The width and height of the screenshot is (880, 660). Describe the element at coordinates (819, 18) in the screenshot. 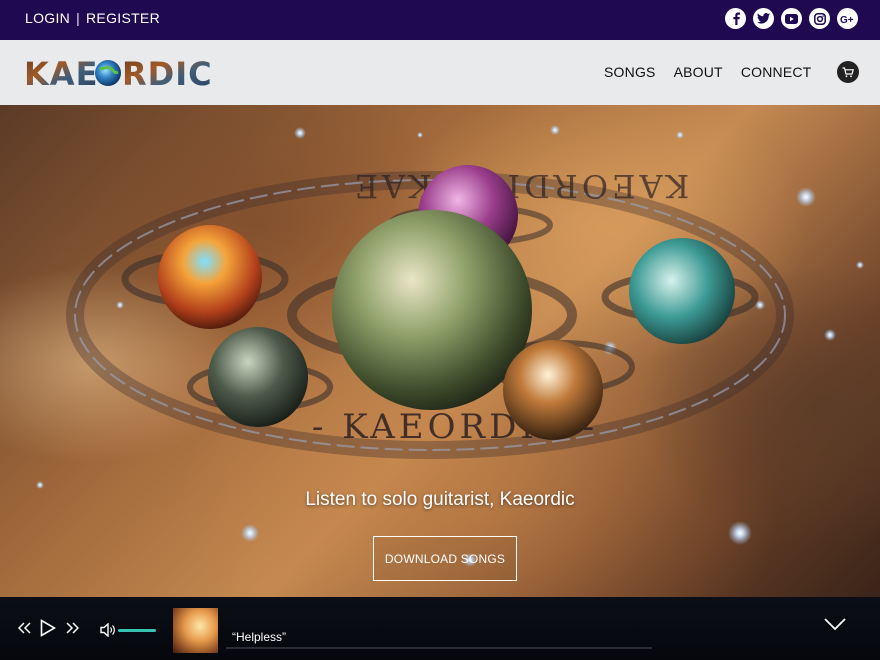

I see `instagram-icon` at that location.